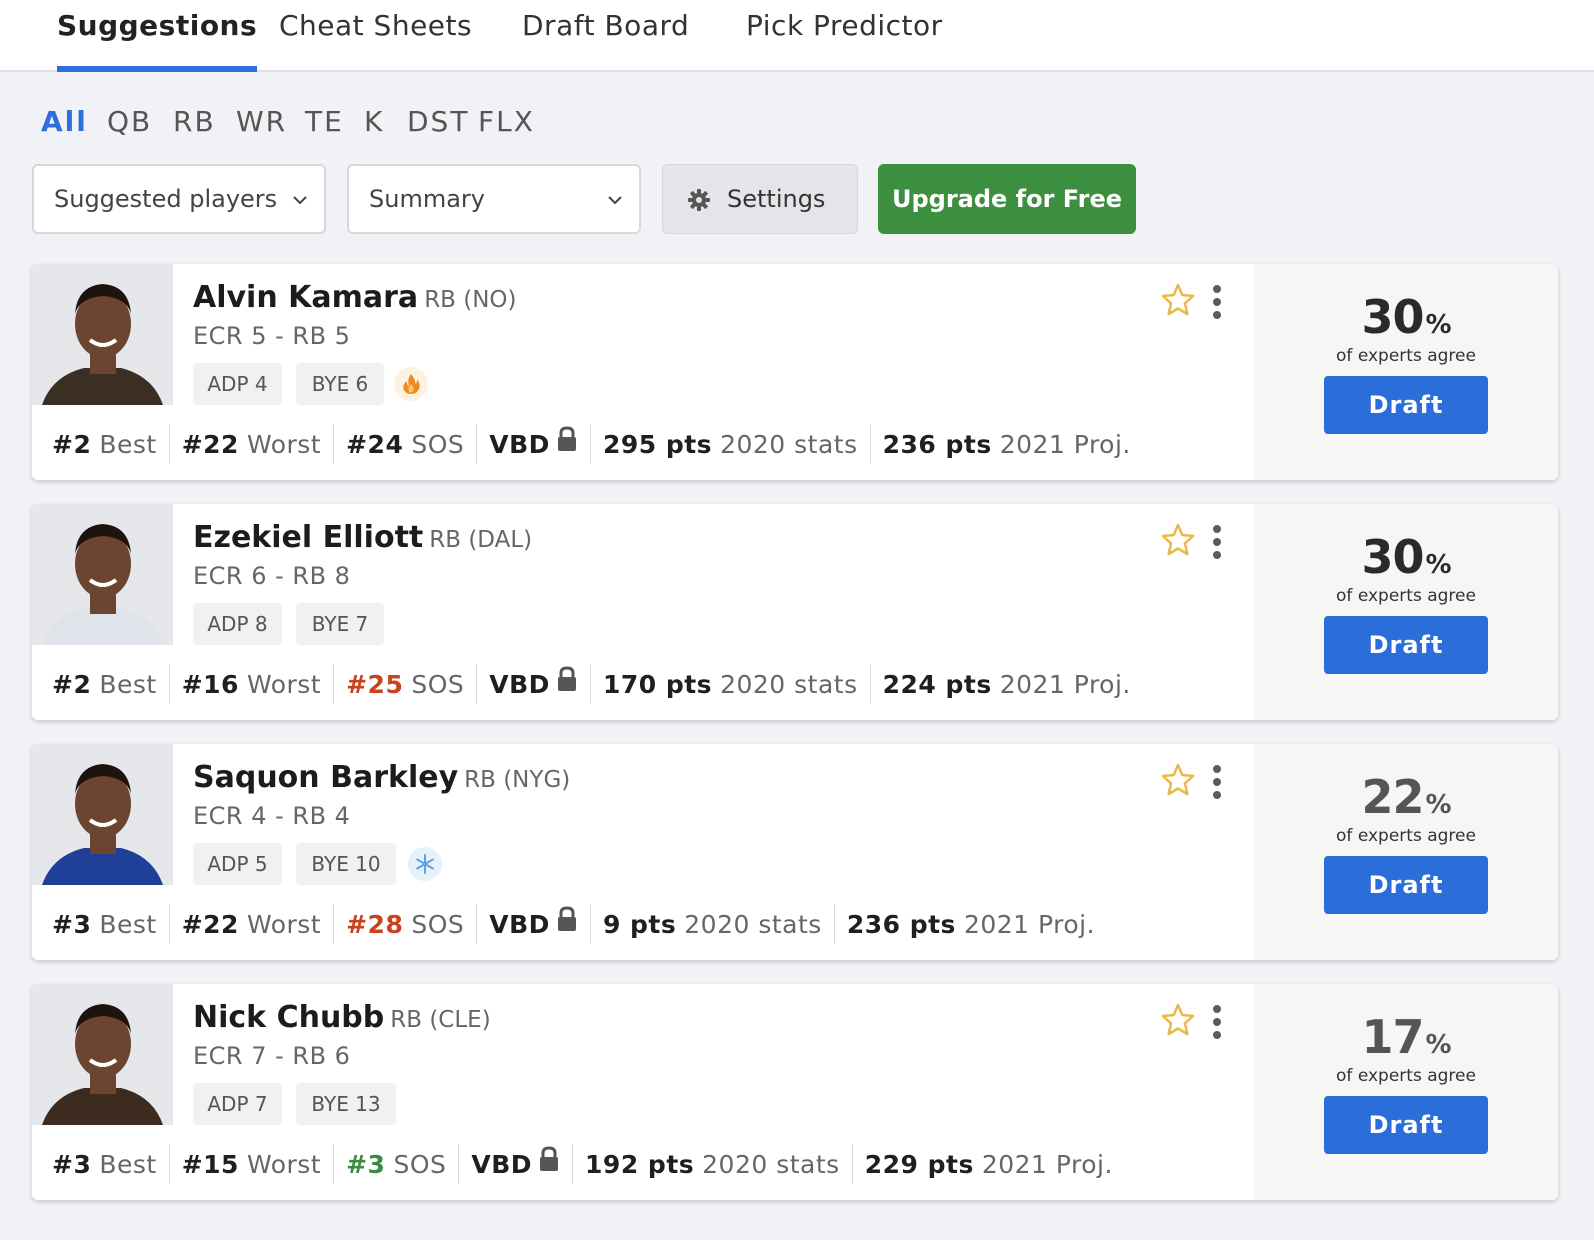 Image resolution: width=1594 pixels, height=1240 pixels. Describe the element at coordinates (166, 199) in the screenshot. I see `player-type-value: Suggested players` at that location.